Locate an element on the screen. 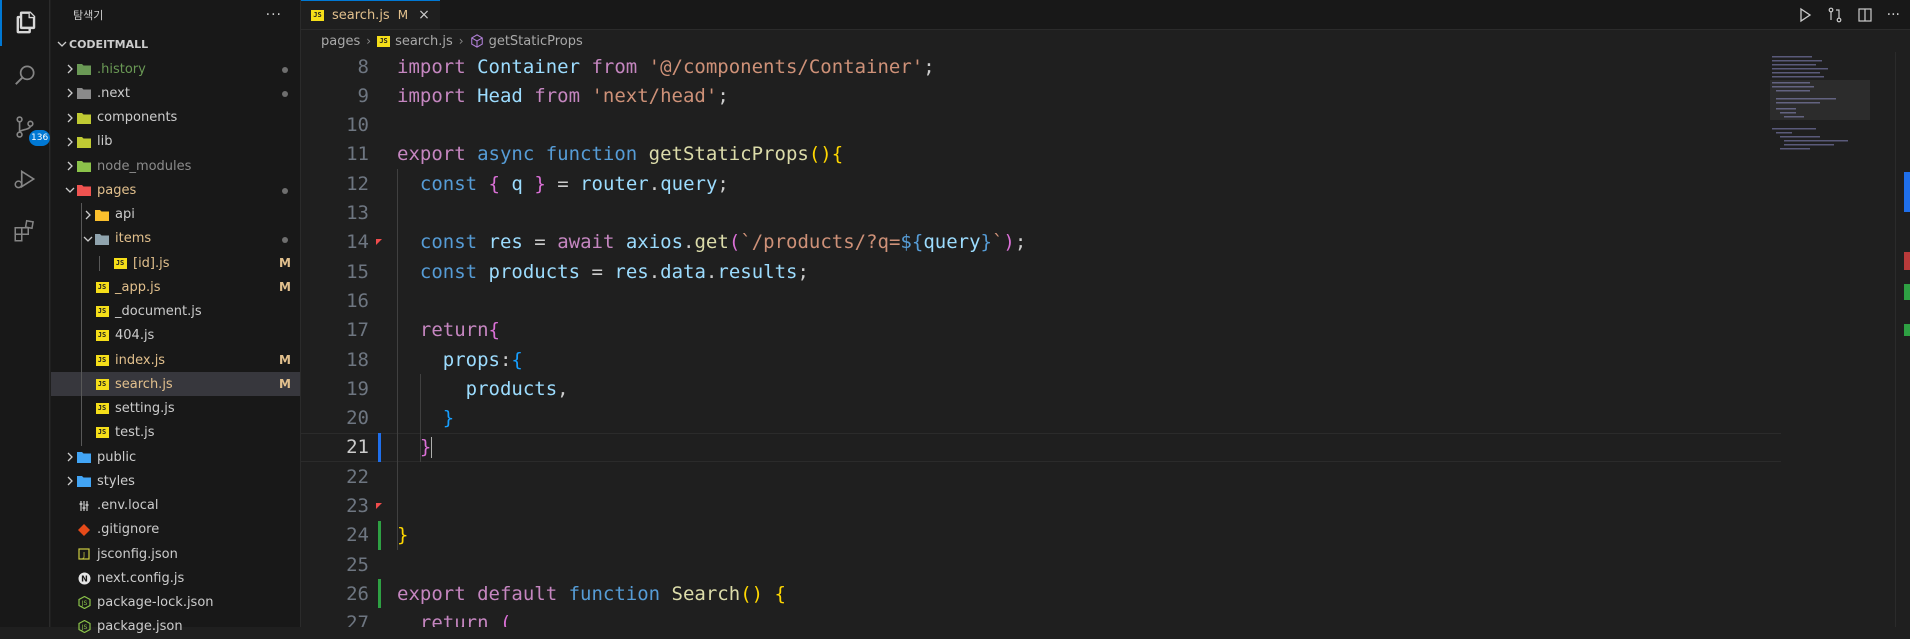 The width and height of the screenshot is (1910, 639). folder-public-icon is located at coordinates (84, 457).